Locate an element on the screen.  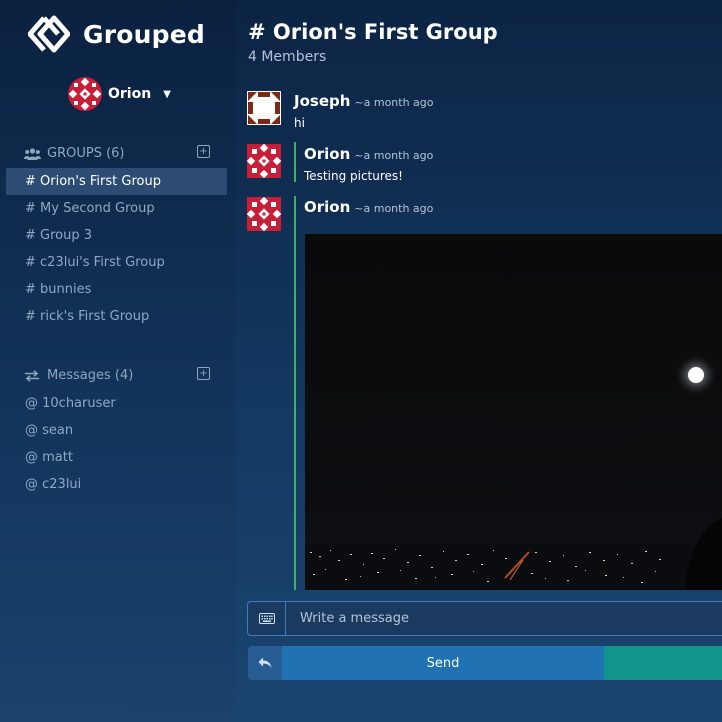
grouped-logo-icon is located at coordinates (49, 34).